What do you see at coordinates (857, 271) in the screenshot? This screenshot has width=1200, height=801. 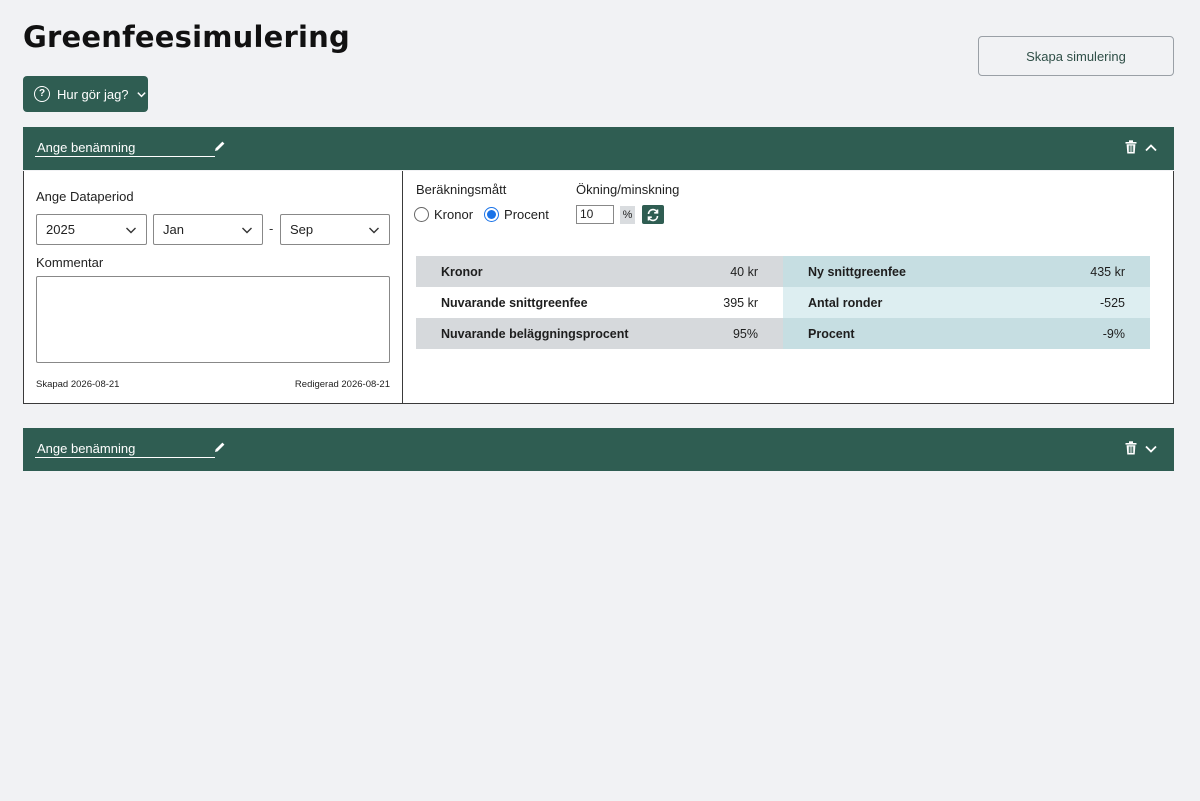 I see `result-key: Ny snittgreenfee` at bounding box center [857, 271].